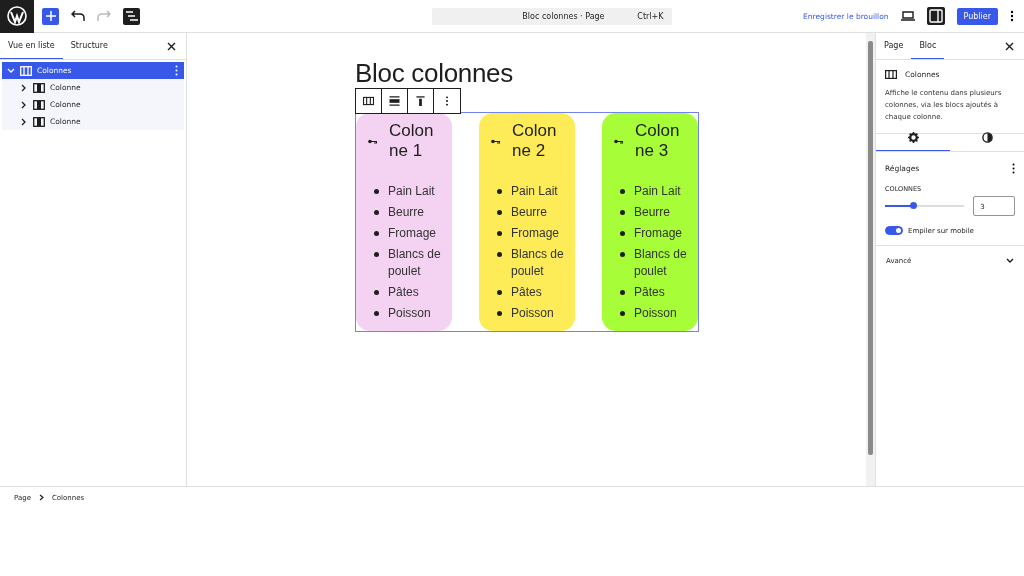  I want to click on panel-tab: Structure, so click(89, 46).